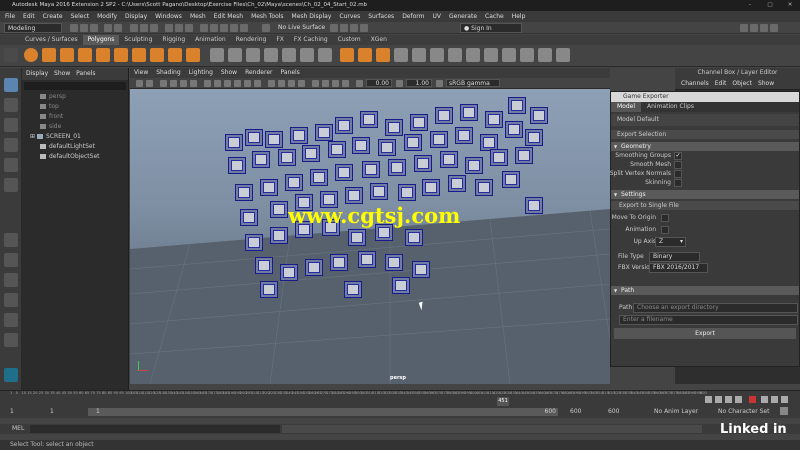 The height and width of the screenshot is (450, 800). What do you see at coordinates (155, 429) in the screenshot?
I see `command-input` at bounding box center [155, 429].